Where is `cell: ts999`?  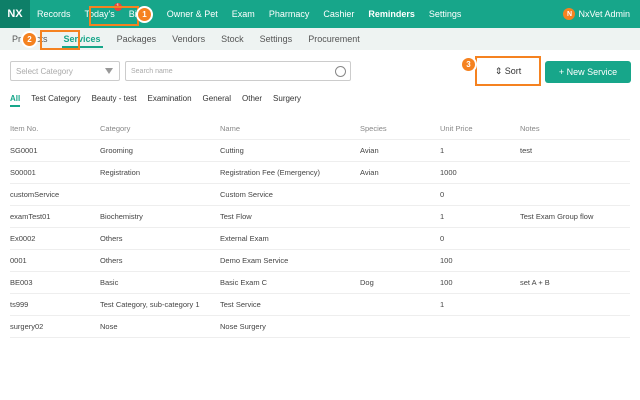 cell: ts999 is located at coordinates (19, 304).